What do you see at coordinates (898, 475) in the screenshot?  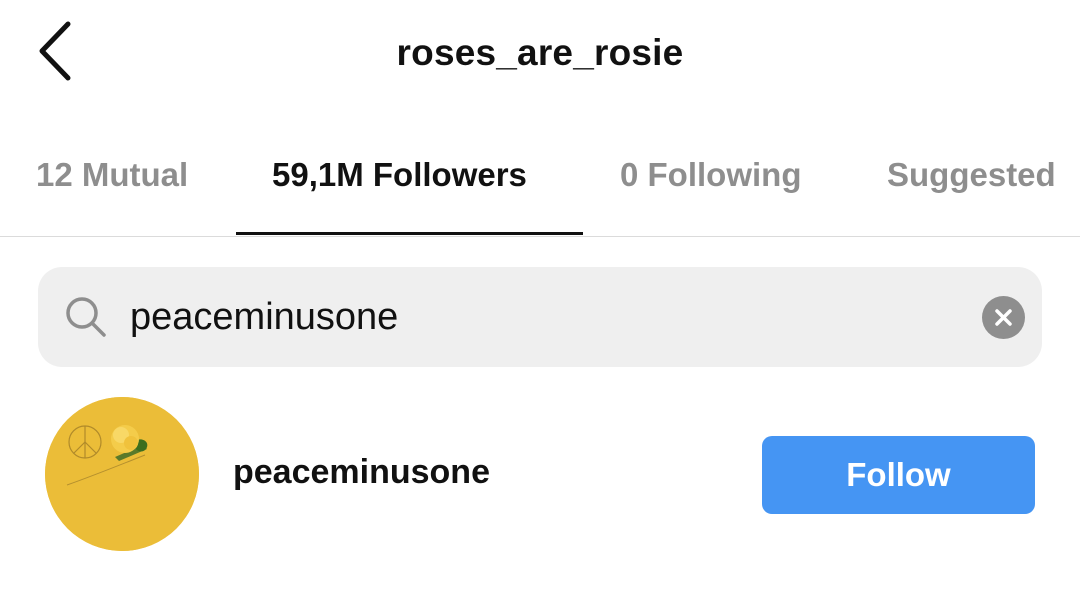 I see `follow-button: Follow` at bounding box center [898, 475].